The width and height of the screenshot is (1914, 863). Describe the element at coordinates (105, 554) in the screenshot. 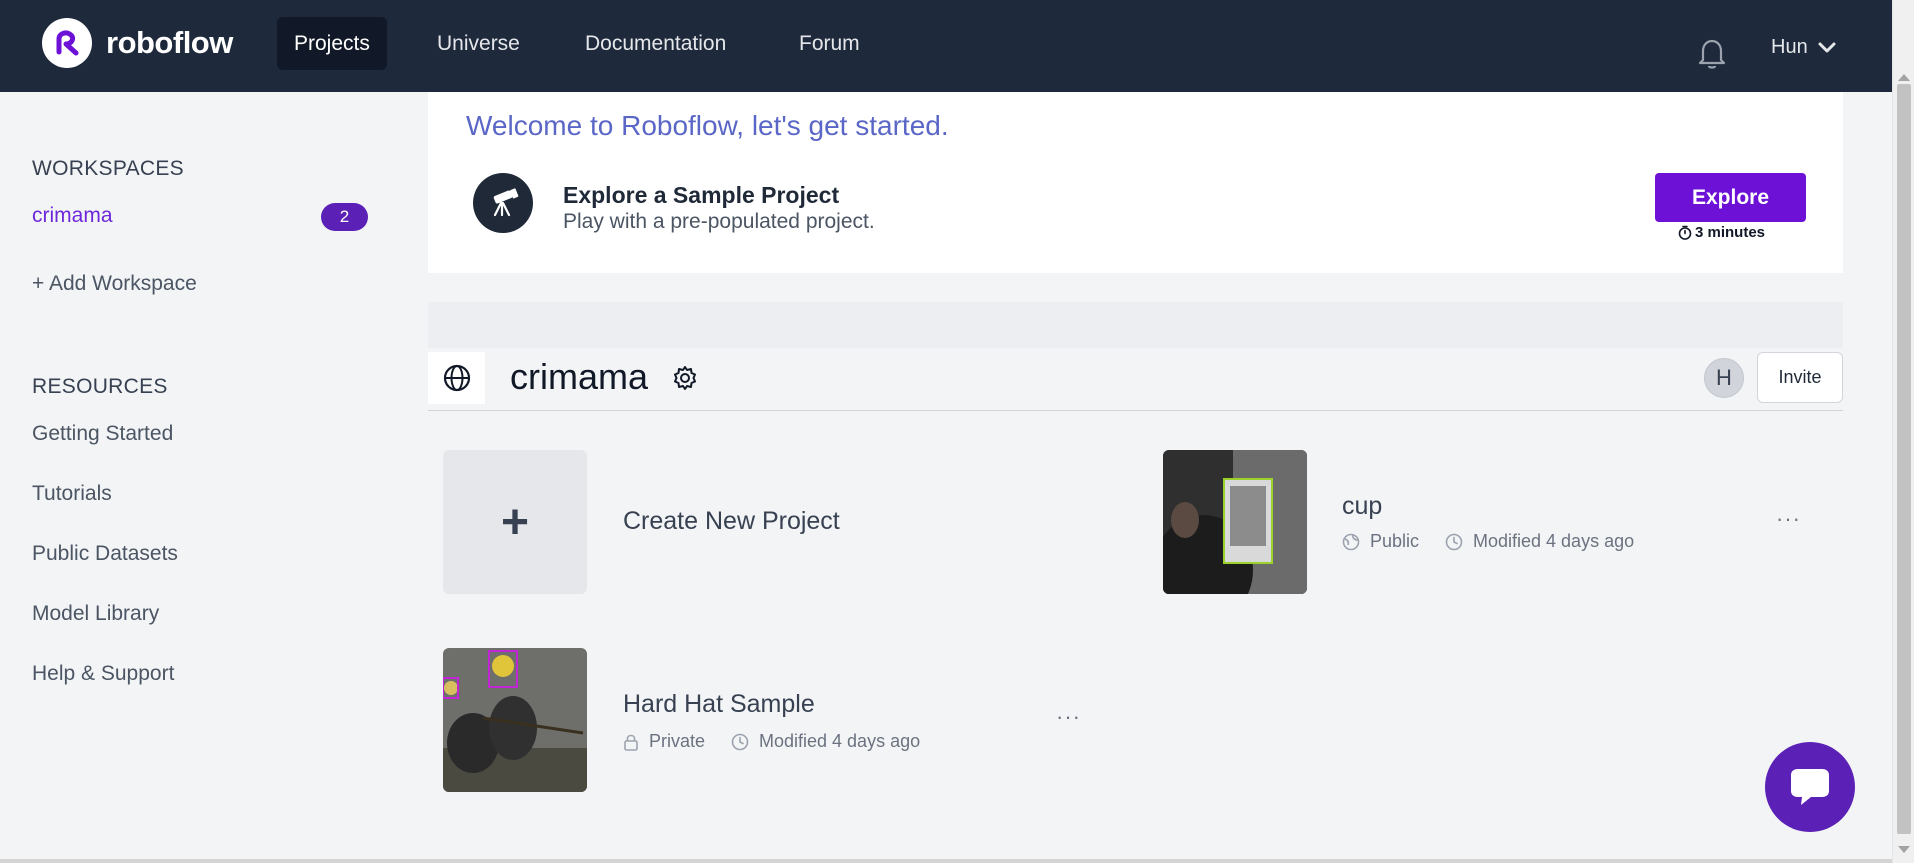

I see `sidebar-item-public-datasets: Public Datasets` at that location.